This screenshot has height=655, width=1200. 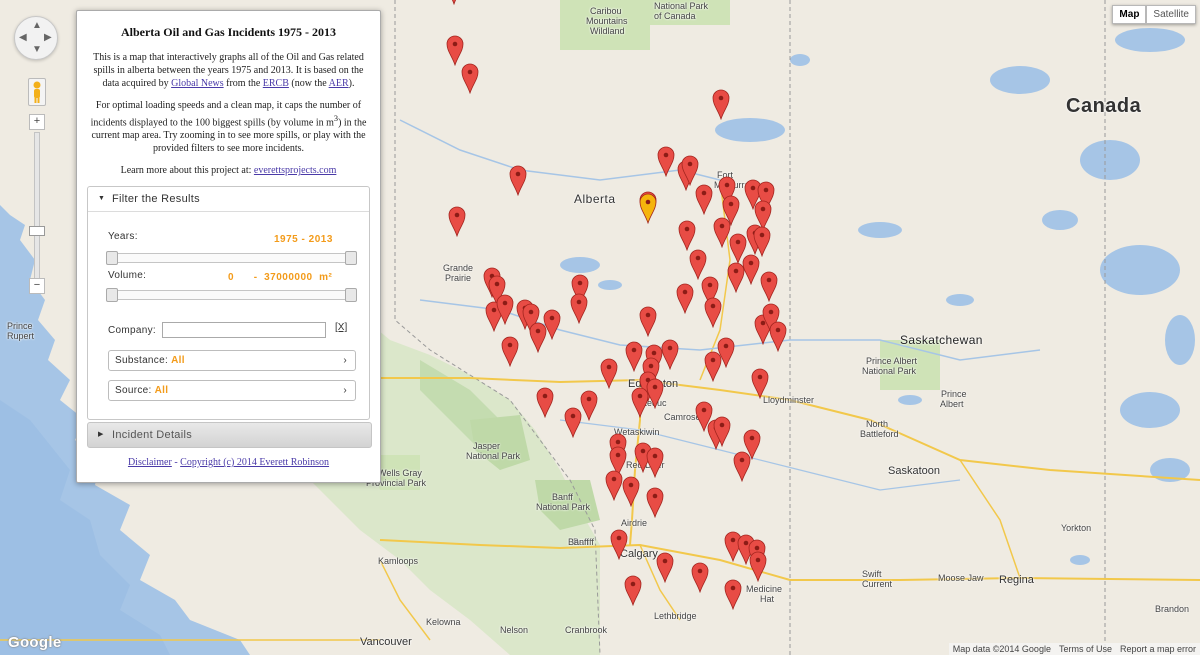 What do you see at coordinates (295, 170) in the screenshot?
I see `project-site-link: everettsprojects.com` at bounding box center [295, 170].